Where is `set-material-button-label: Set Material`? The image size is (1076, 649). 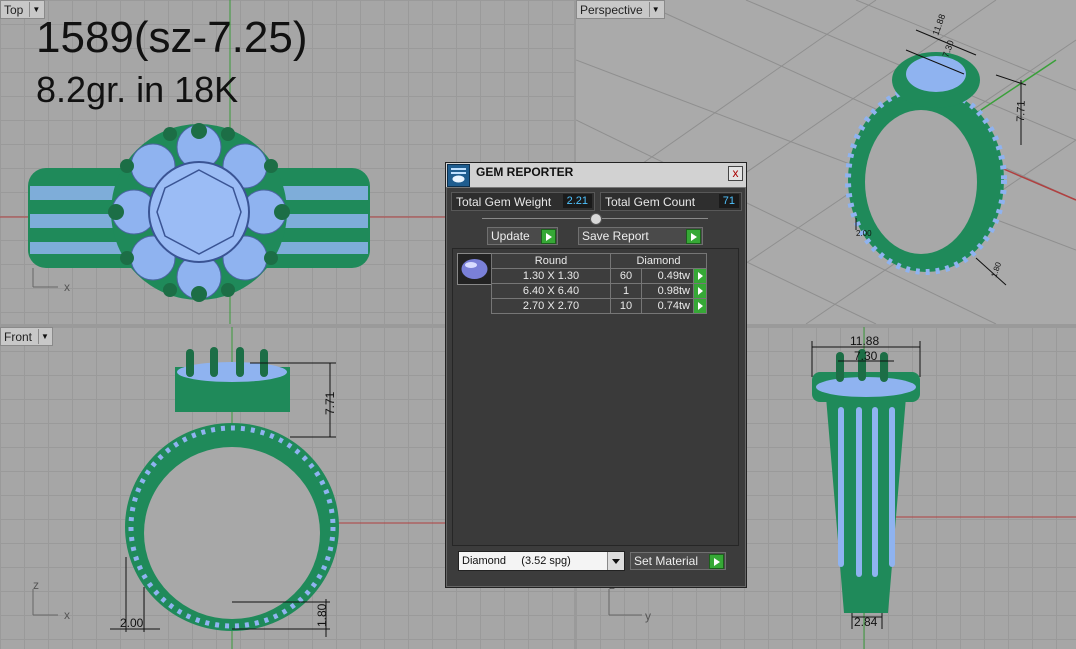
set-material-button-label: Set Material is located at coordinates (666, 561).